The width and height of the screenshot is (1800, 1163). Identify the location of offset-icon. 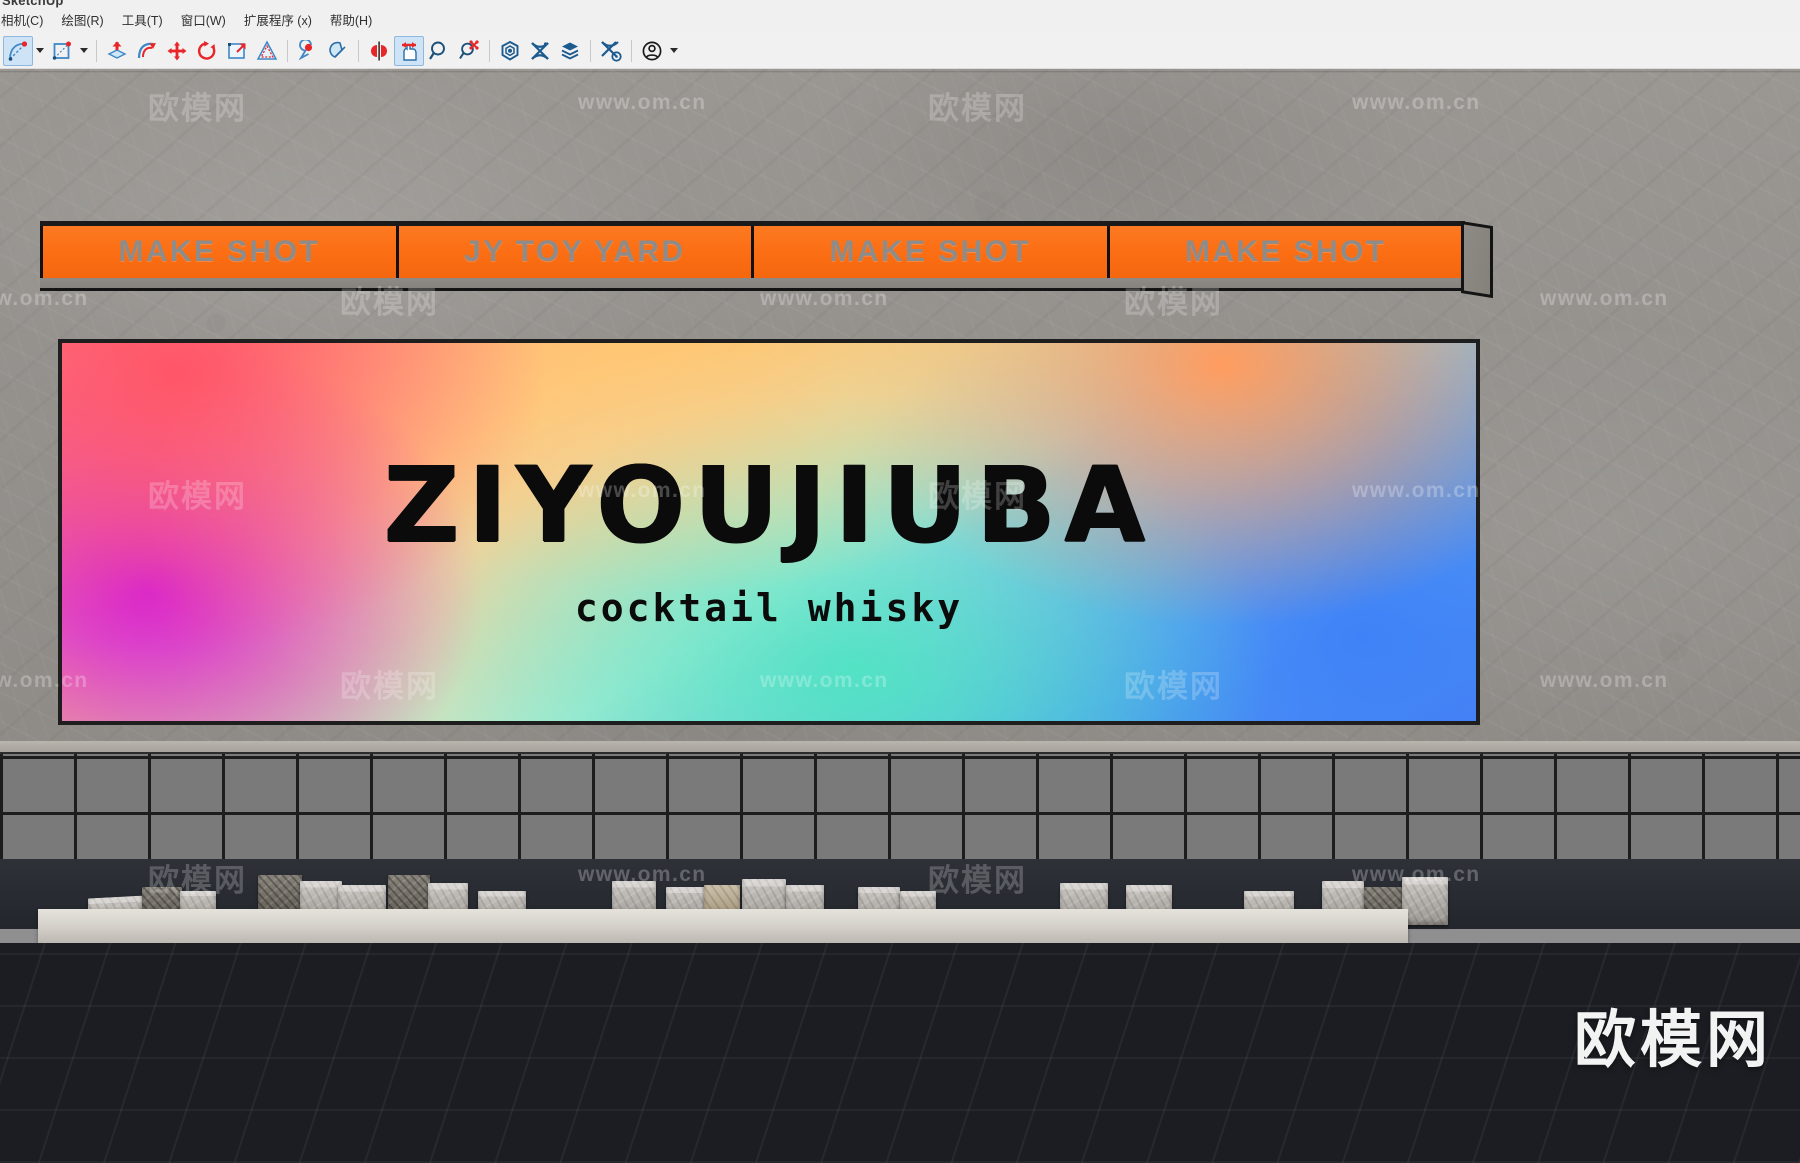
(267, 50).